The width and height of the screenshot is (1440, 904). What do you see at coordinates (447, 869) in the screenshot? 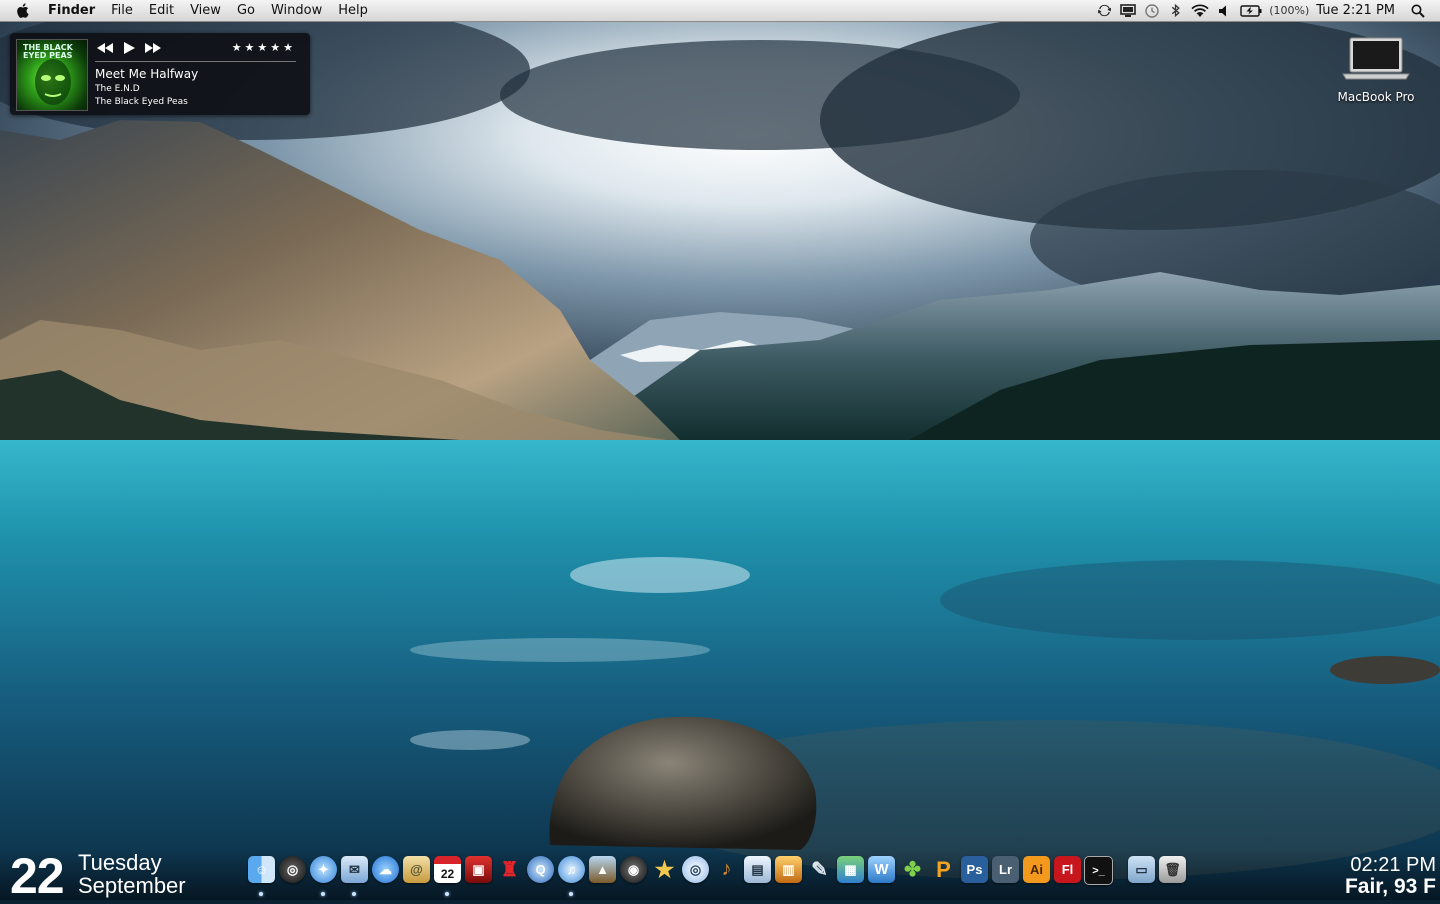
I see `calendar-icon: 22` at bounding box center [447, 869].